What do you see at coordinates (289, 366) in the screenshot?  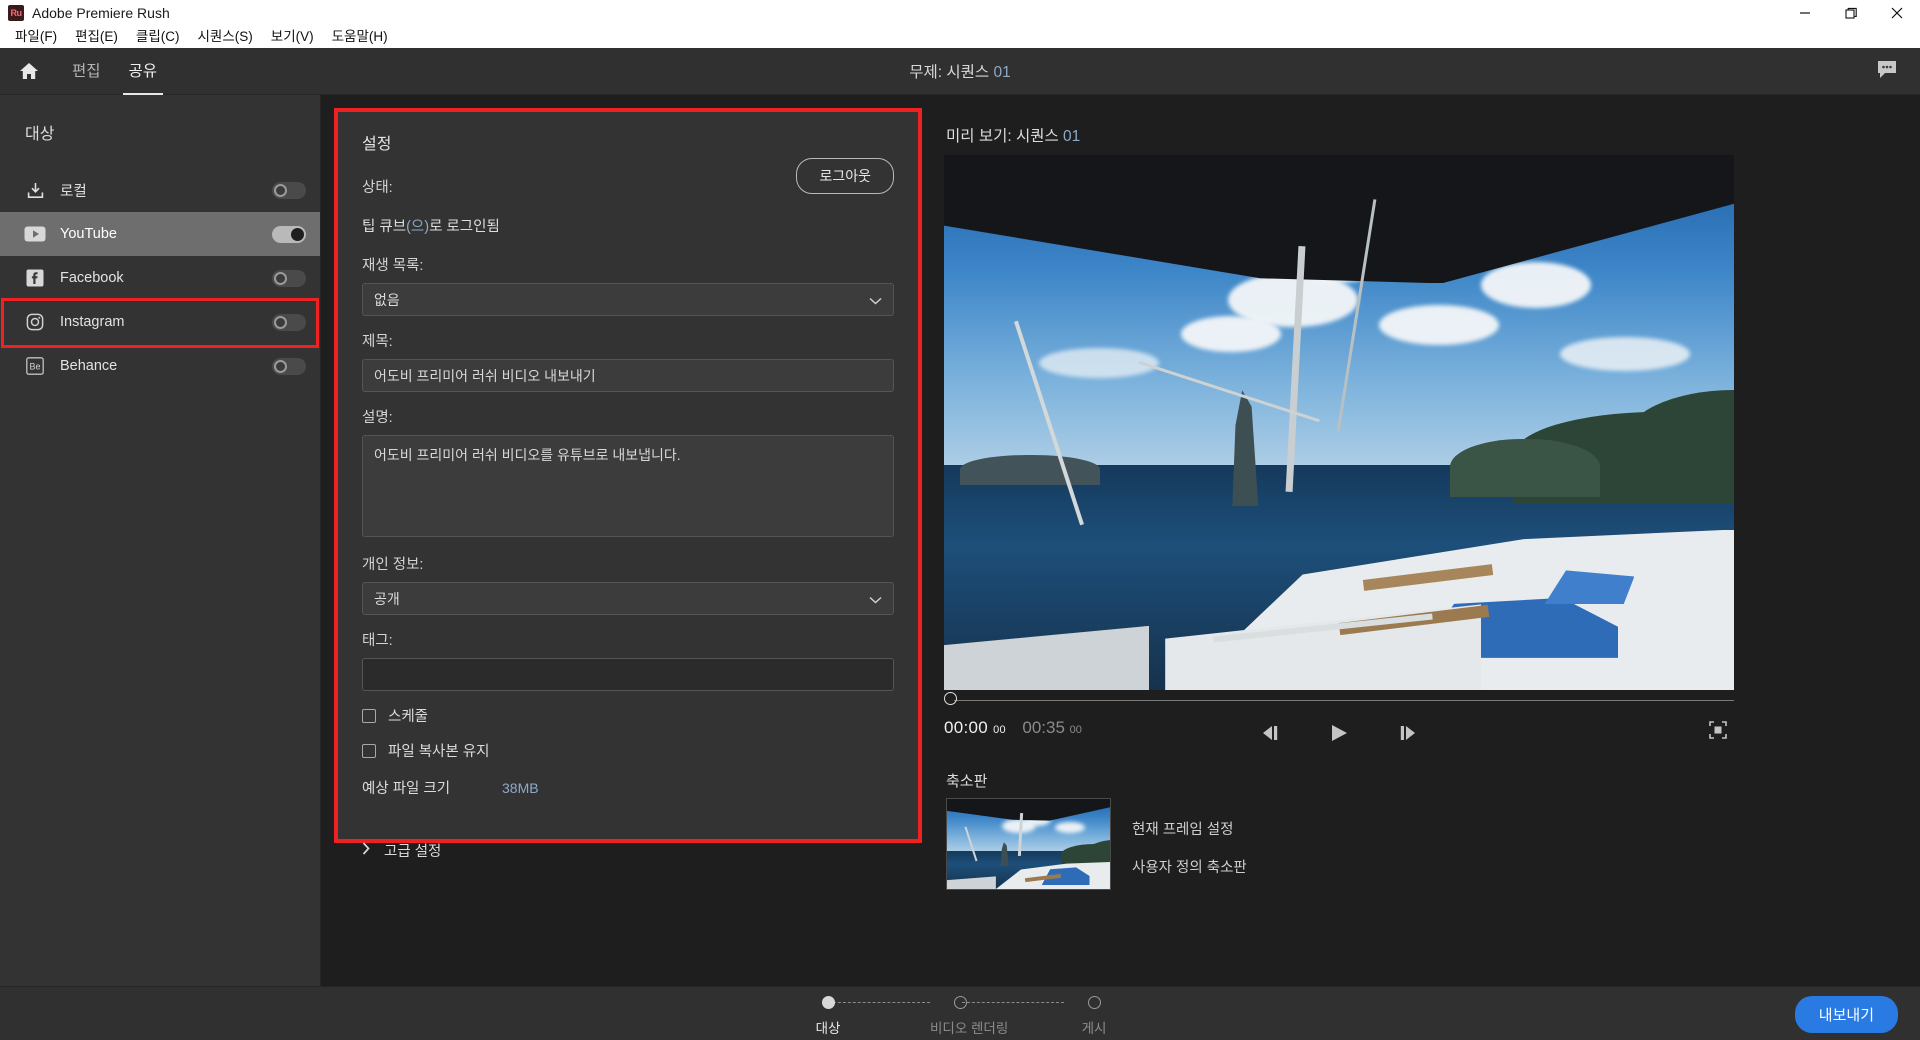 I see `toggle-behance` at bounding box center [289, 366].